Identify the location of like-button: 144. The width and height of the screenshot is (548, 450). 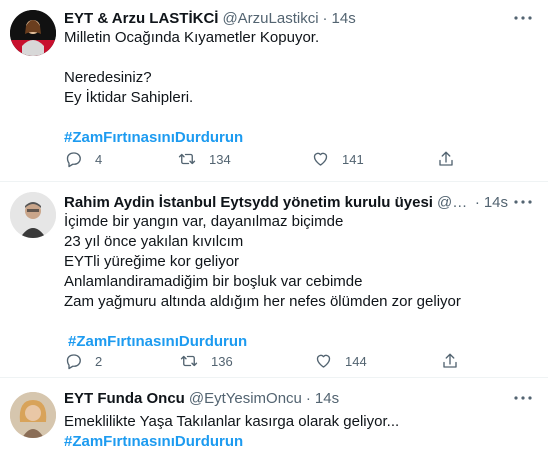
(340, 361).